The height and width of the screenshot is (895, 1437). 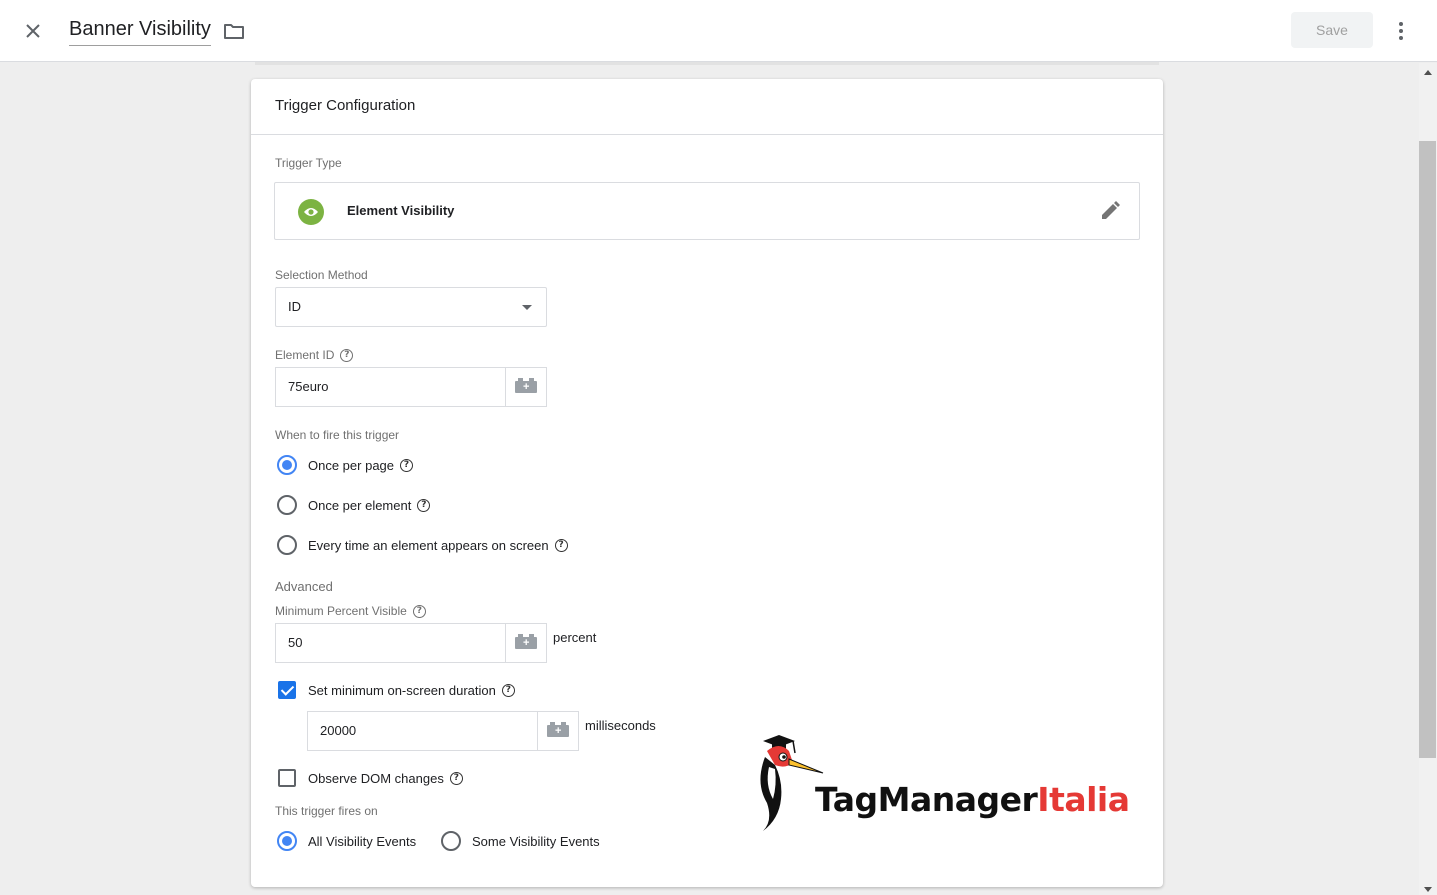 What do you see at coordinates (422, 731) in the screenshot?
I see `min-duration-input: 20000` at bounding box center [422, 731].